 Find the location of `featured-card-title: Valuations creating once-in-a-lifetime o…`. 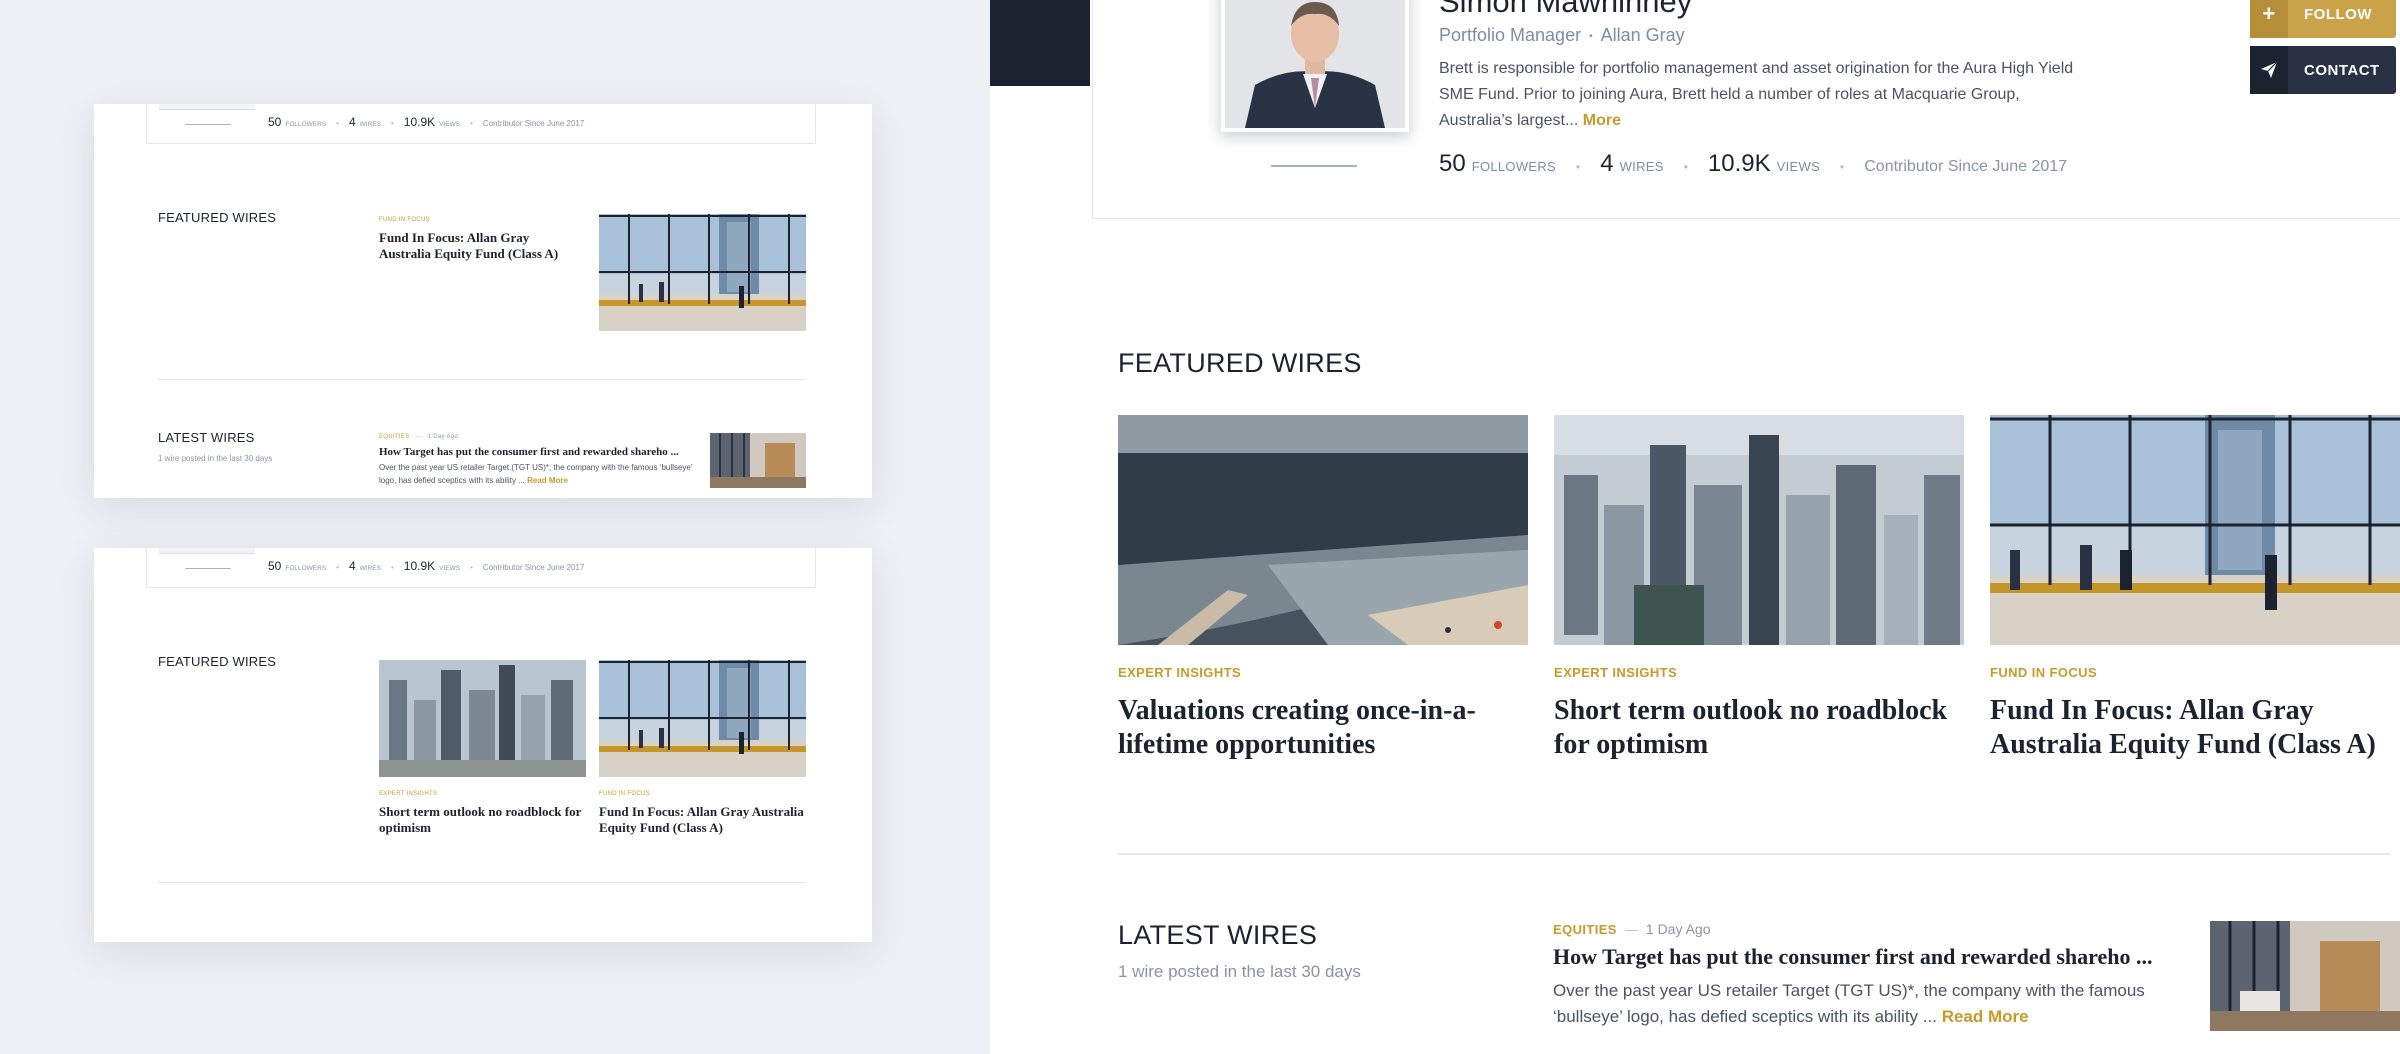

featured-card-title: Valuations creating once-in-a-lifetime o… is located at coordinates (1323, 728).